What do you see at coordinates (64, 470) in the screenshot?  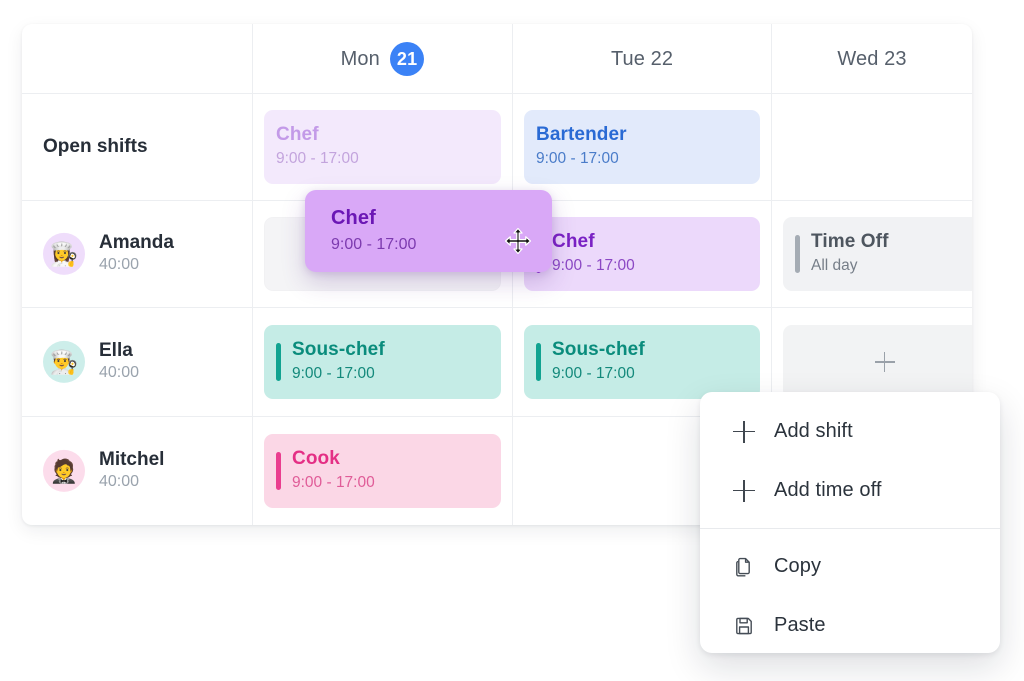 I see `avatar: 🤵` at bounding box center [64, 470].